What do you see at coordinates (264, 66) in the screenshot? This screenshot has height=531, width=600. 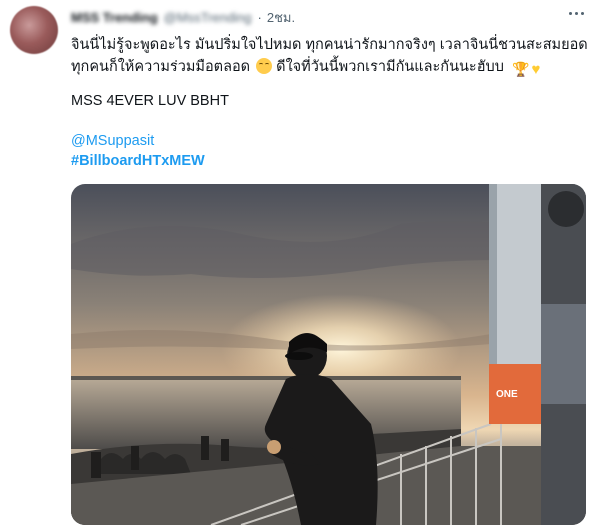 I see `relieved-face-emoji-icon` at bounding box center [264, 66].